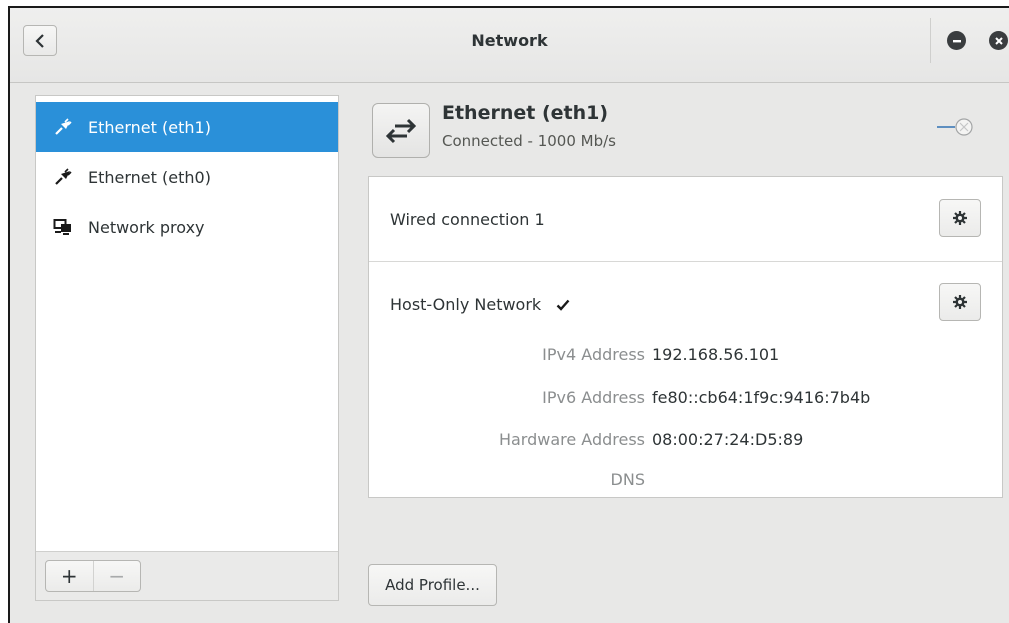  What do you see at coordinates (716, 354) in the screenshot?
I see `ipv4-address-value: 192.168.56.101` at bounding box center [716, 354].